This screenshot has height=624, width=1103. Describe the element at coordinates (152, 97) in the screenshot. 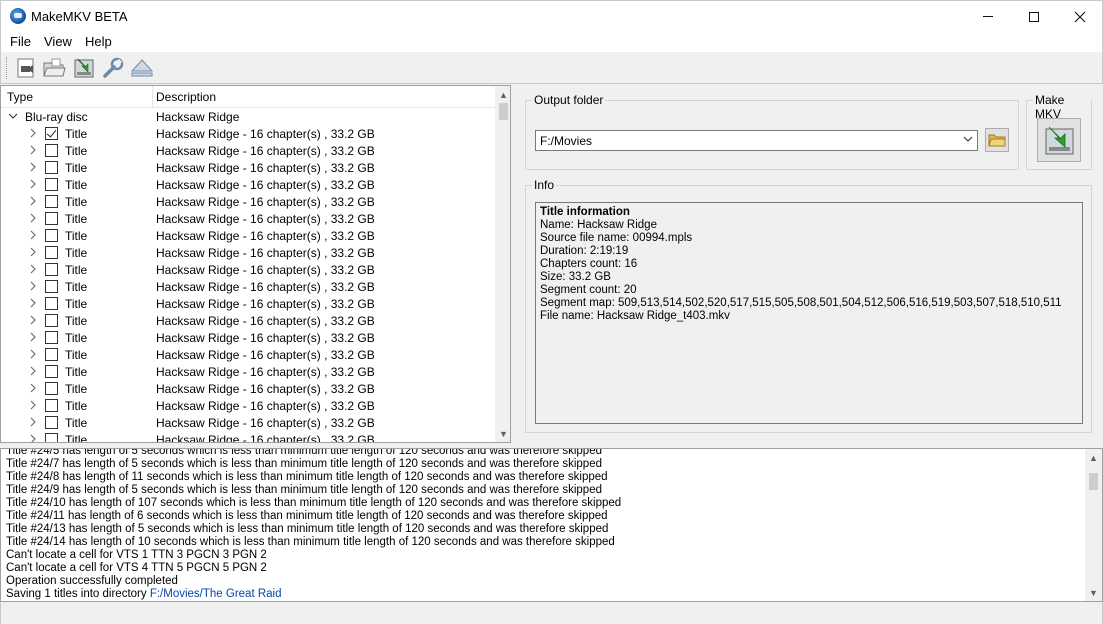

I see `column-divider` at that location.